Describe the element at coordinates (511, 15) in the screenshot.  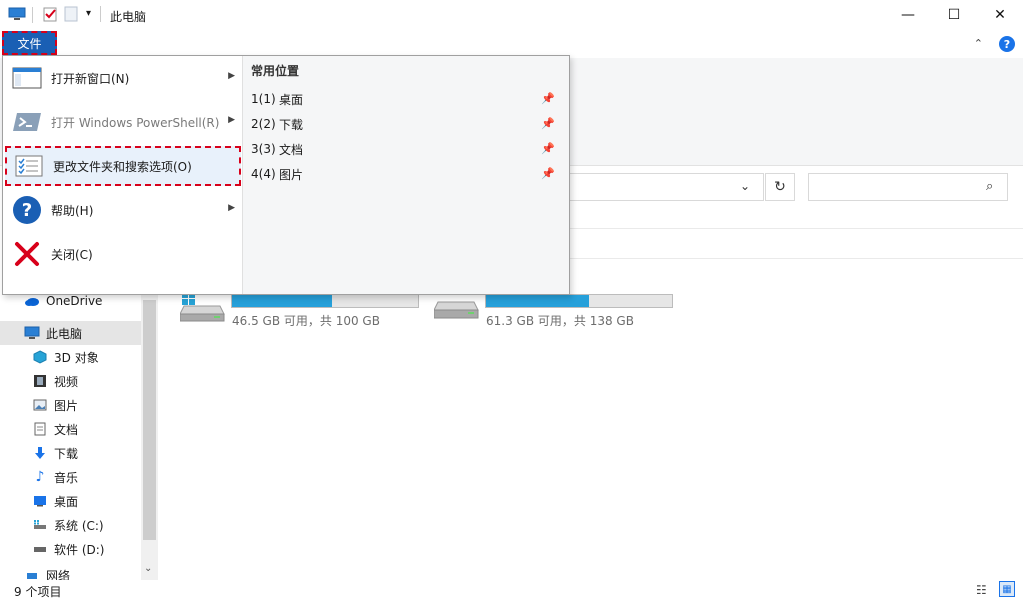
I see `title-bar` at that location.